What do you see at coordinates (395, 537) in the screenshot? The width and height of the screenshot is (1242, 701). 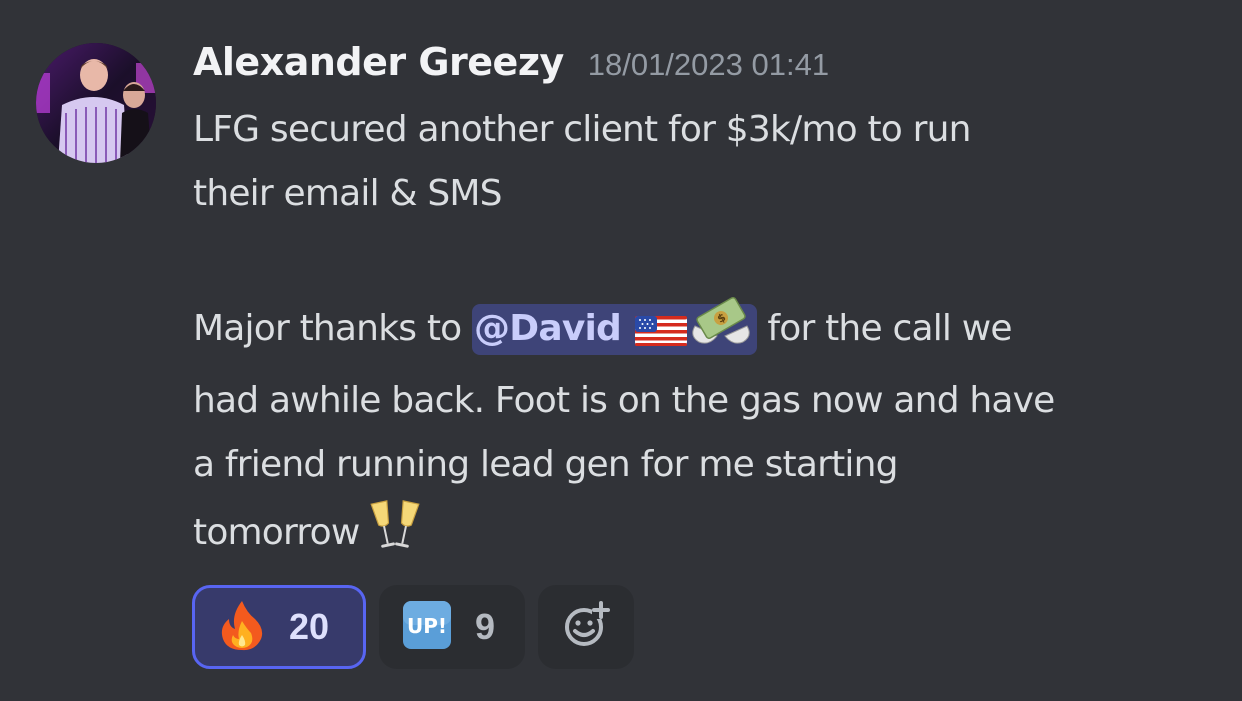 I see `champagne-glasses-icon` at bounding box center [395, 537].